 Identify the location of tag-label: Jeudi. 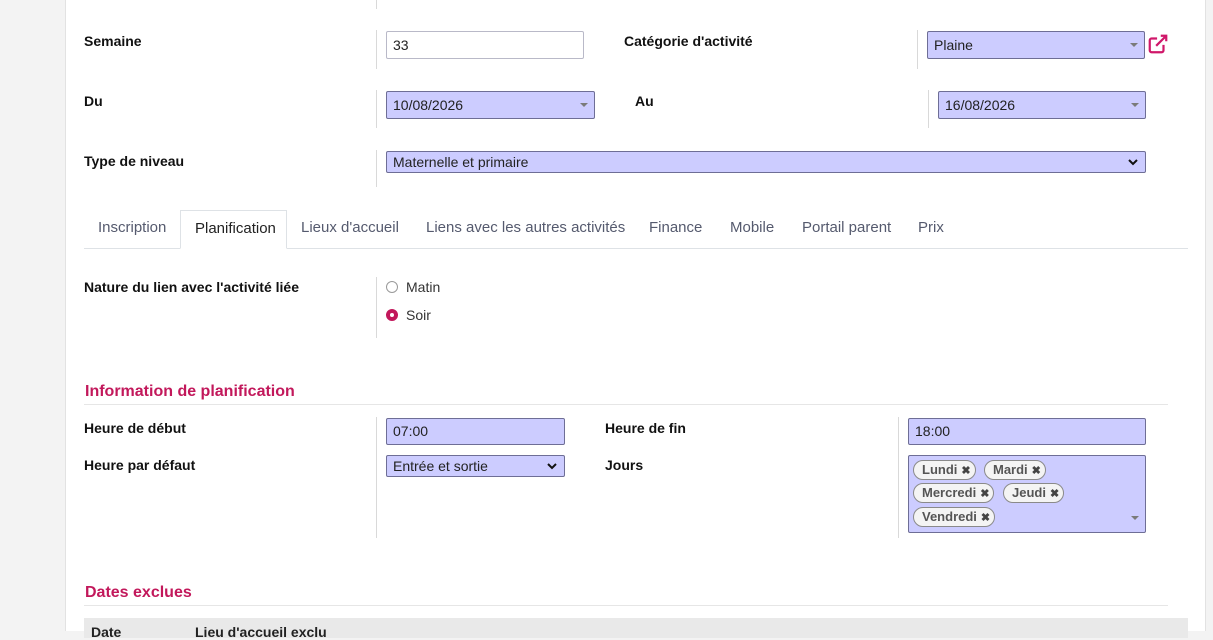
(1029, 492).